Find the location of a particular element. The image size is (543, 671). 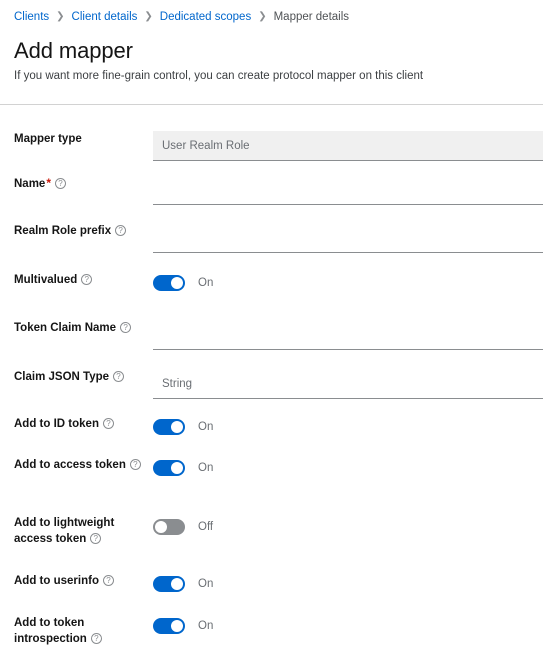

toggle-add-to-id-token is located at coordinates (169, 427).